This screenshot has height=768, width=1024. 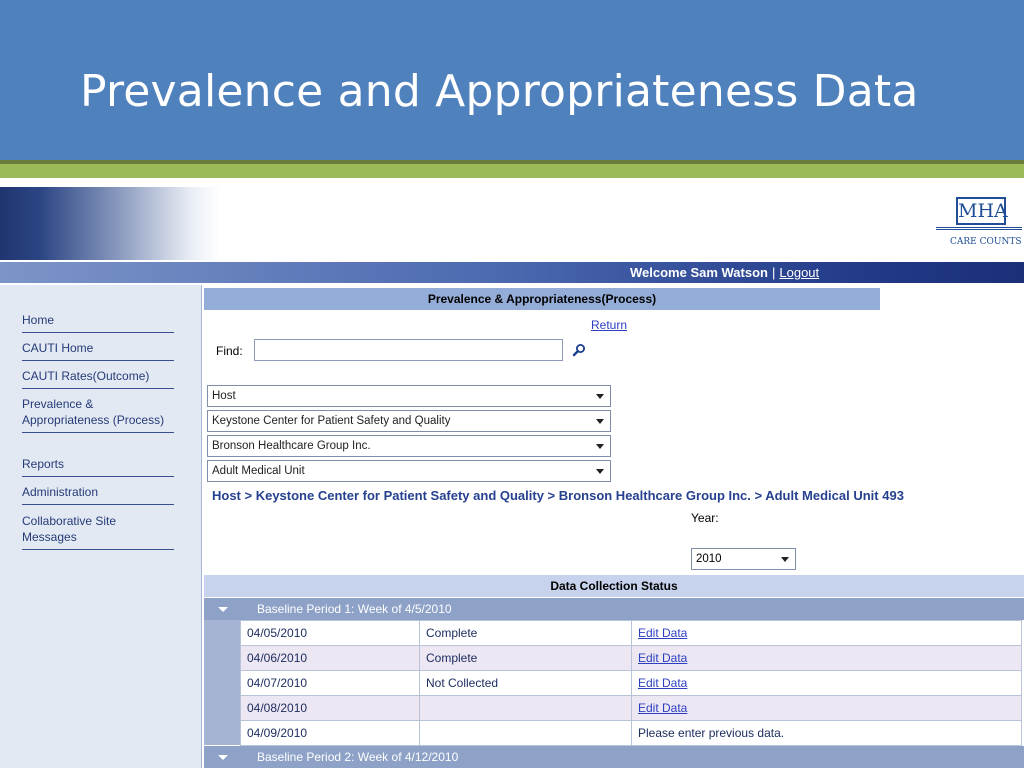 What do you see at coordinates (512, 223) in the screenshot?
I see `app-banner: MHA CARE COUNTS` at bounding box center [512, 223].